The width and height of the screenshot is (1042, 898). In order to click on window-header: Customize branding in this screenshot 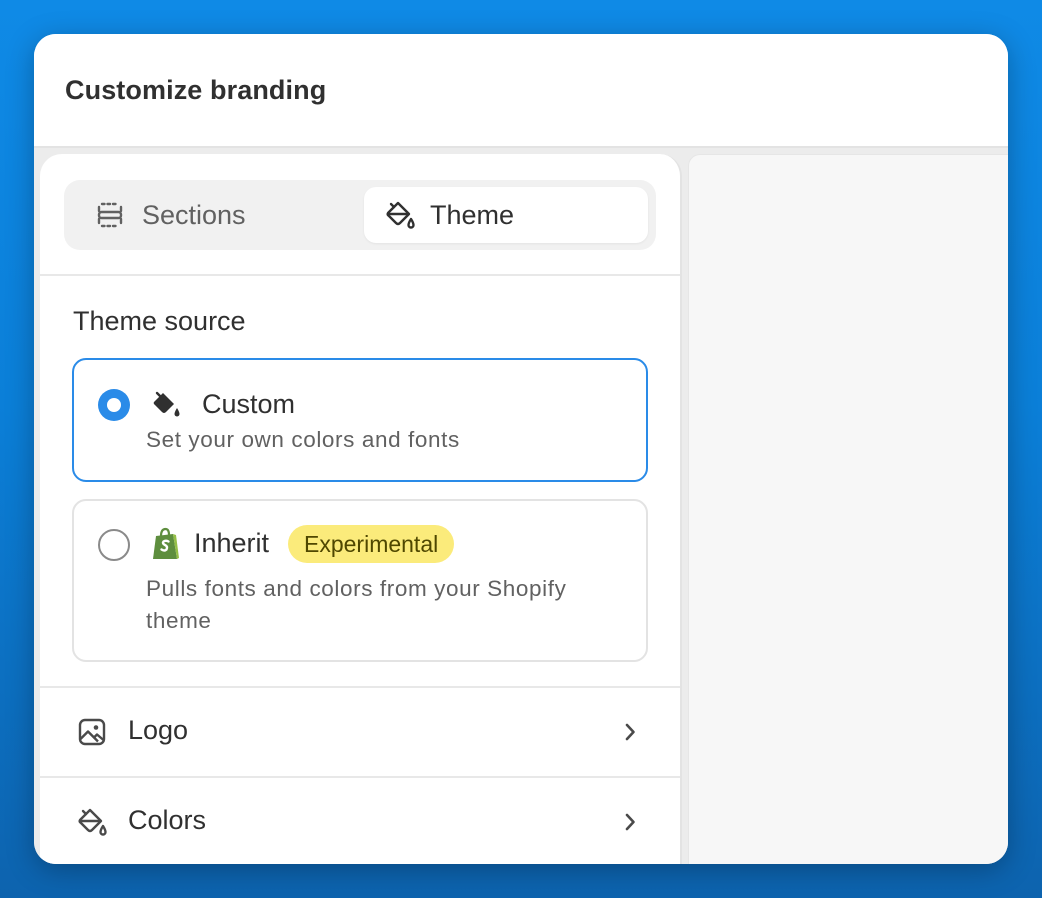, I will do `click(521, 91)`.